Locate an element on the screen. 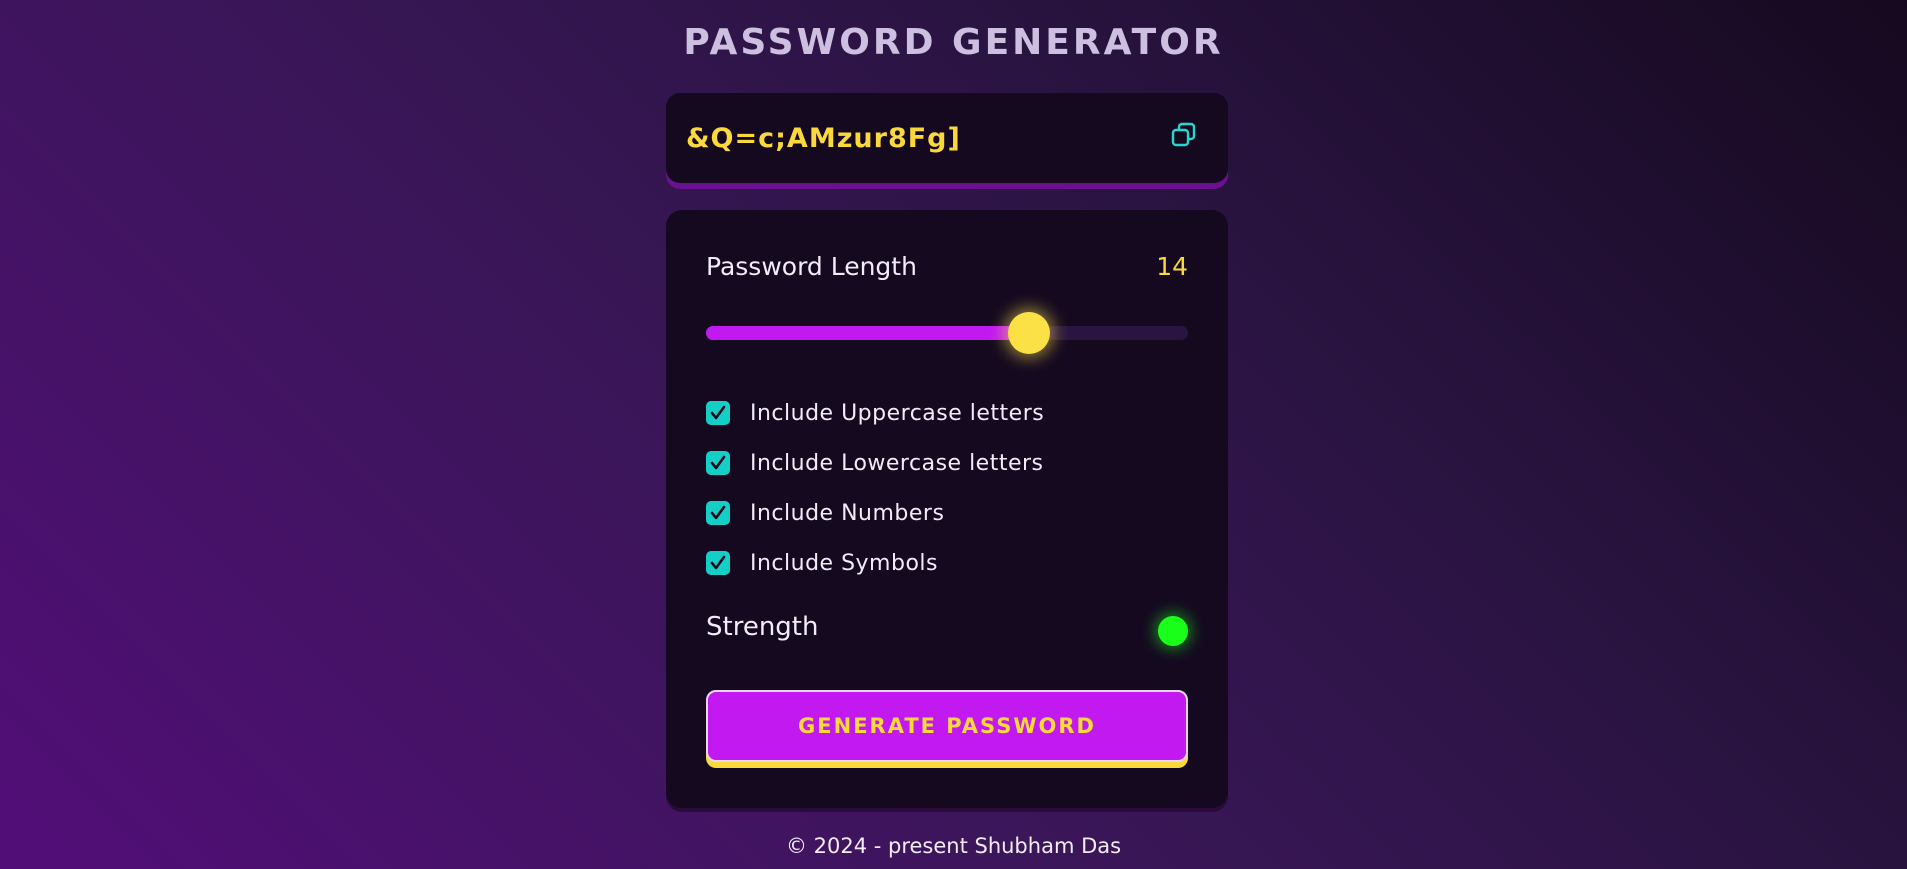 Image resolution: width=1907 pixels, height=869 pixels. option-numbers: Include Numbers is located at coordinates (825, 513).